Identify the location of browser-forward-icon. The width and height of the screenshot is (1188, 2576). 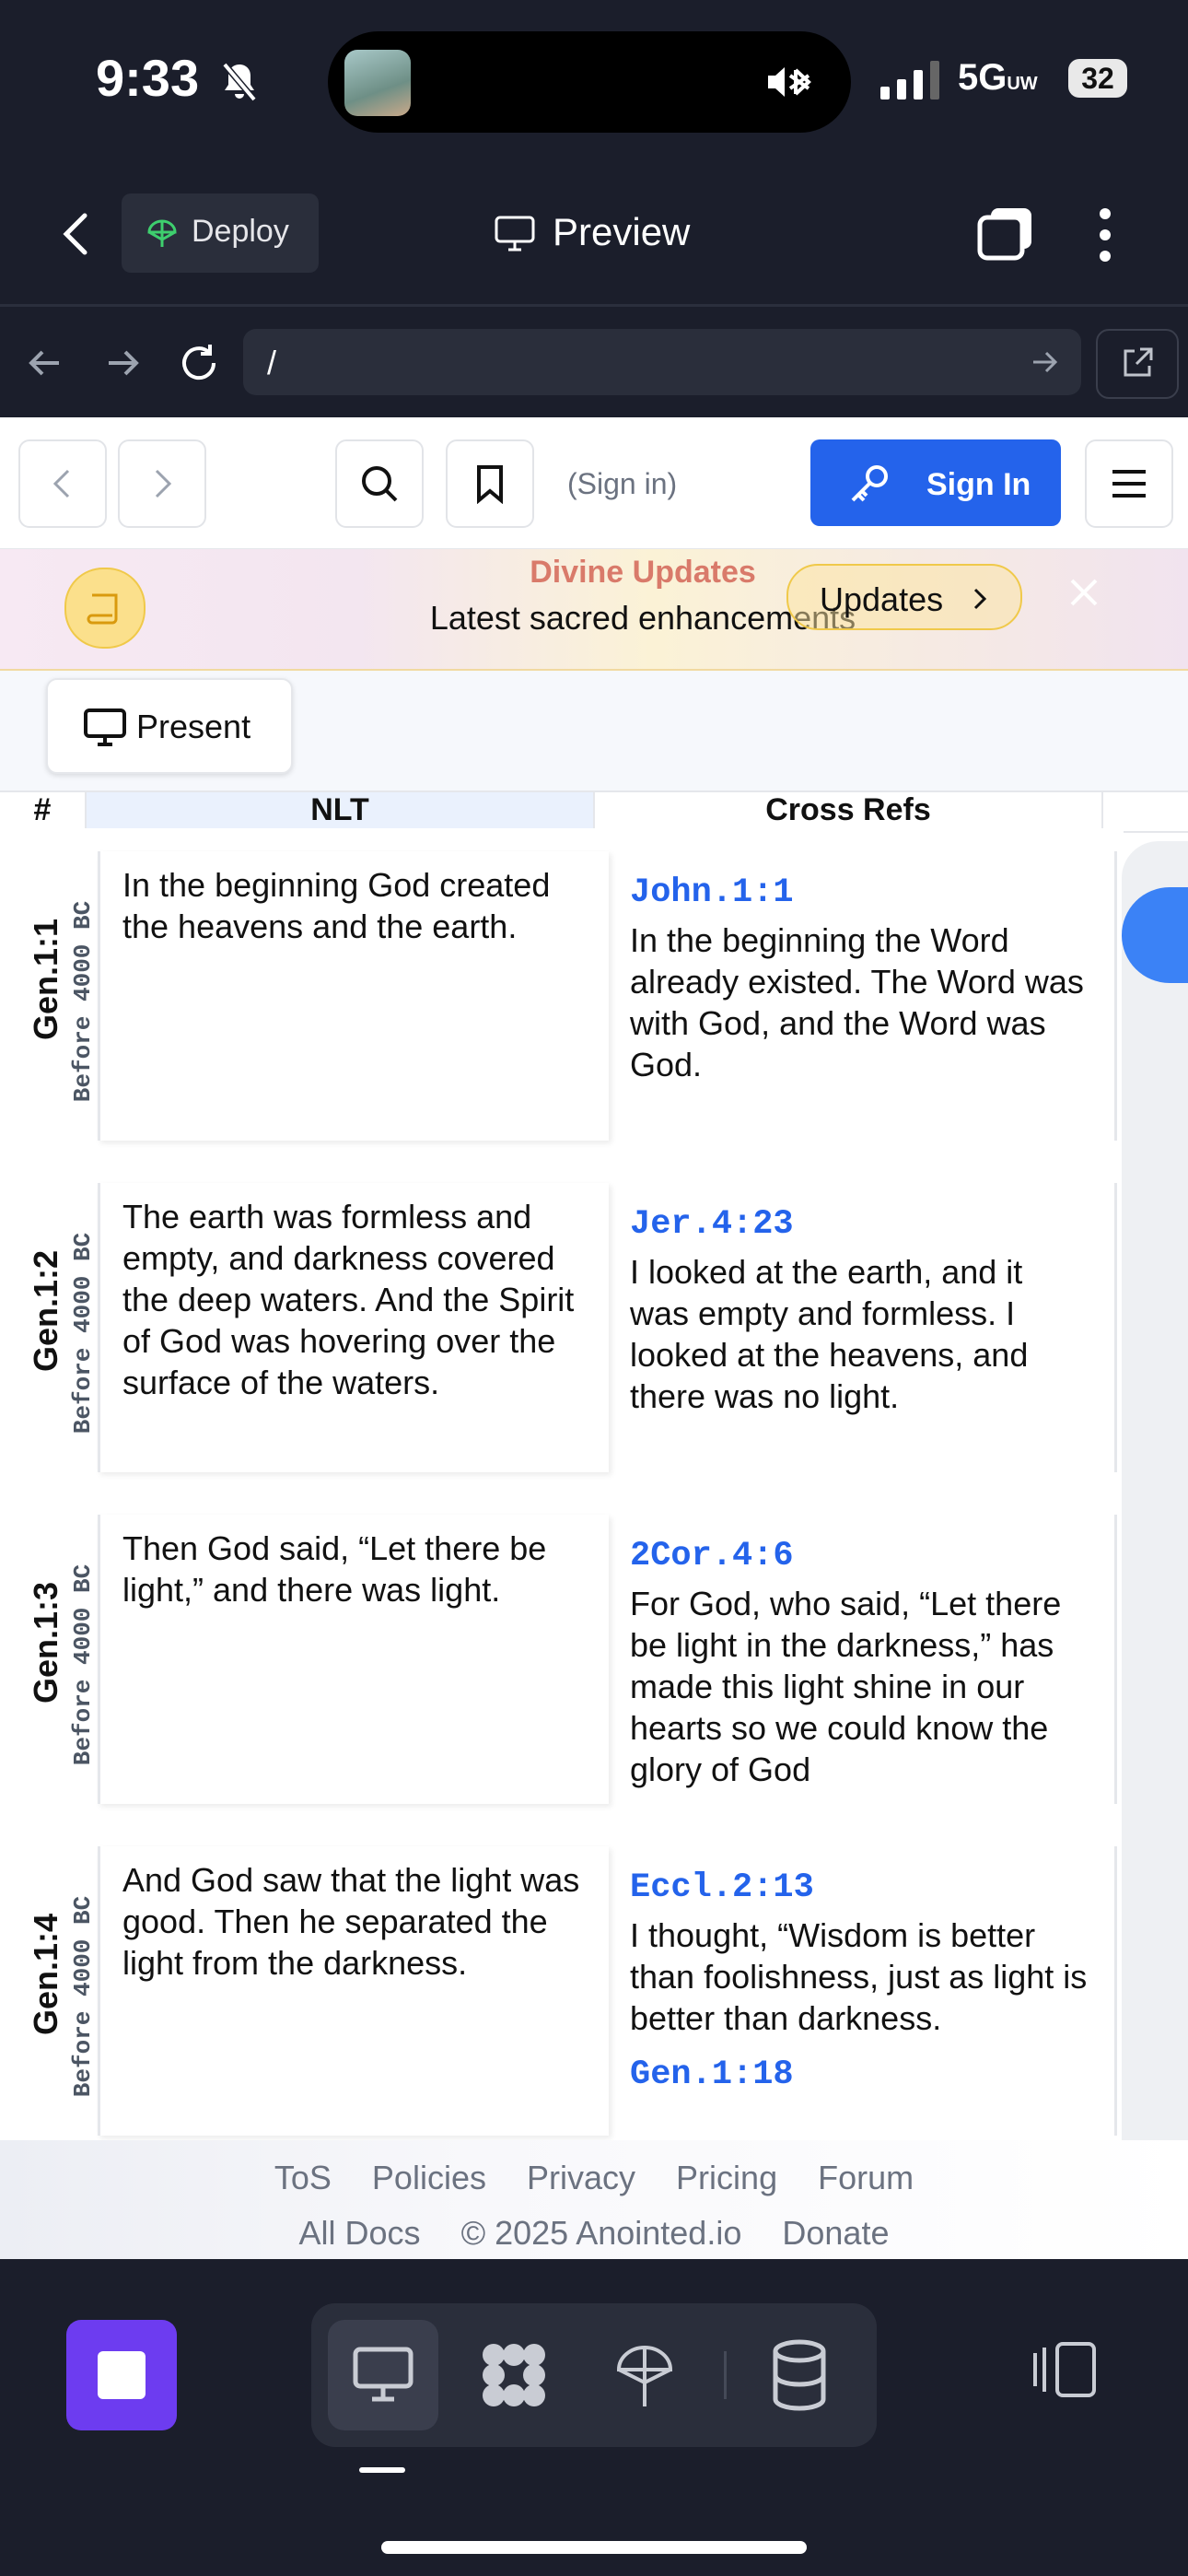
(122, 363).